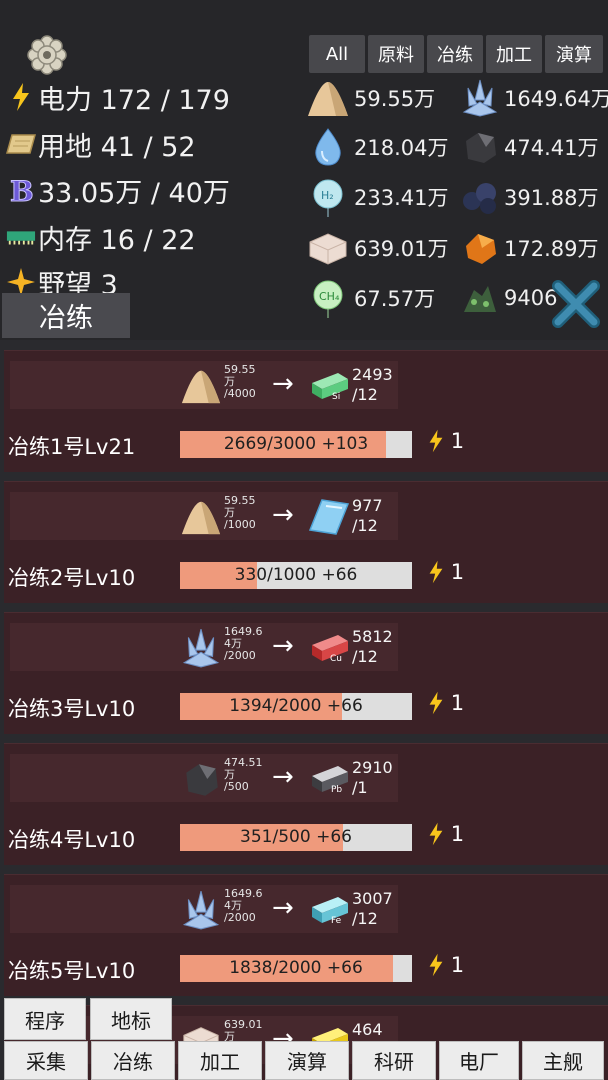 This screenshot has height=1080, width=608. I want to click on hydrogen-balloon-icon: H₂, so click(328, 198).